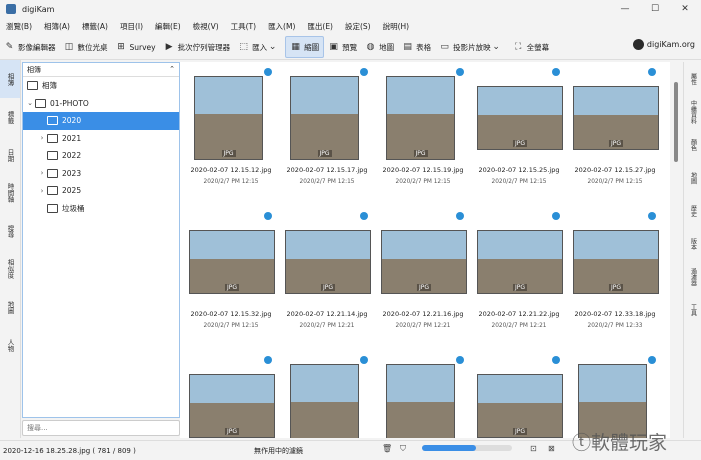 The height and width of the screenshot is (460, 701). What do you see at coordinates (396, 26) in the screenshot?
I see `menu-help: 說明(H)` at bounding box center [396, 26].